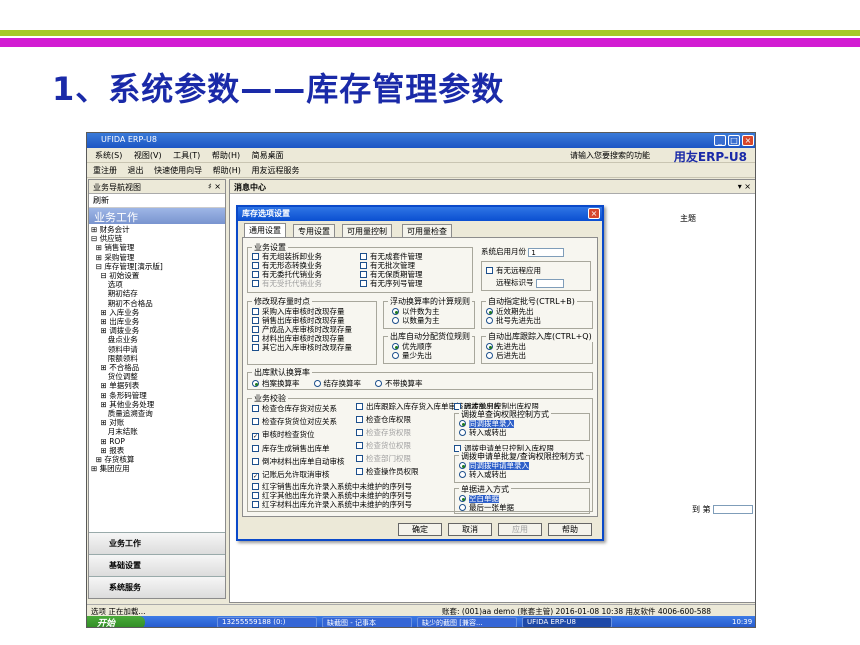 This screenshot has width=860, height=645. Describe the element at coordinates (157, 275) in the screenshot. I see `tree-item: ⊟ 初始设置` at that location.